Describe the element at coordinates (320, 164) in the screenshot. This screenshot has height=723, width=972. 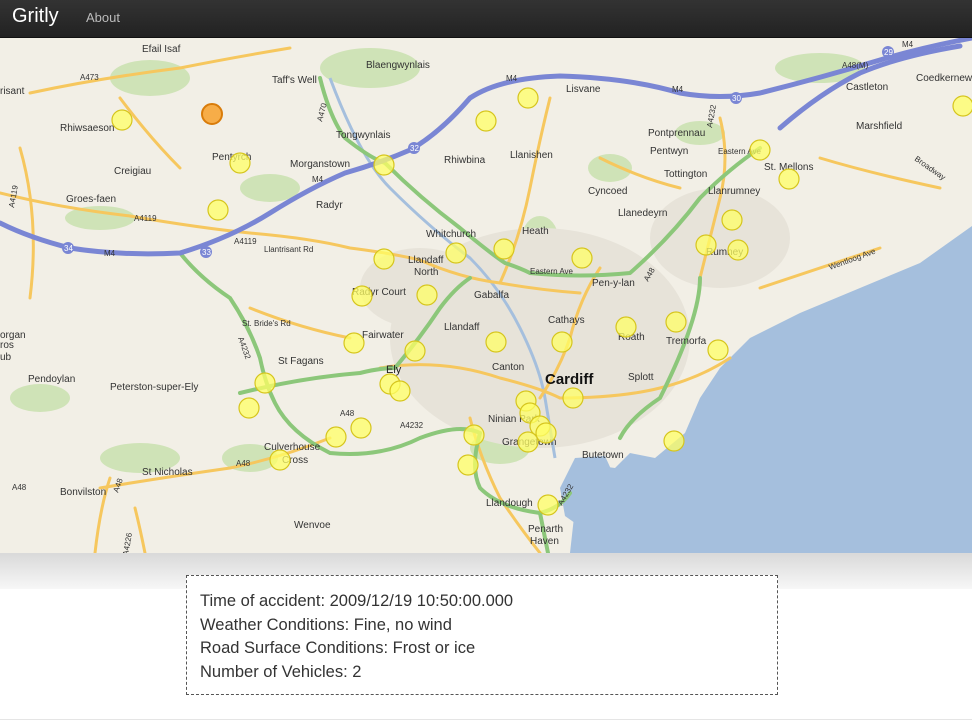
I see `label-morganstown: Morganstown` at that location.